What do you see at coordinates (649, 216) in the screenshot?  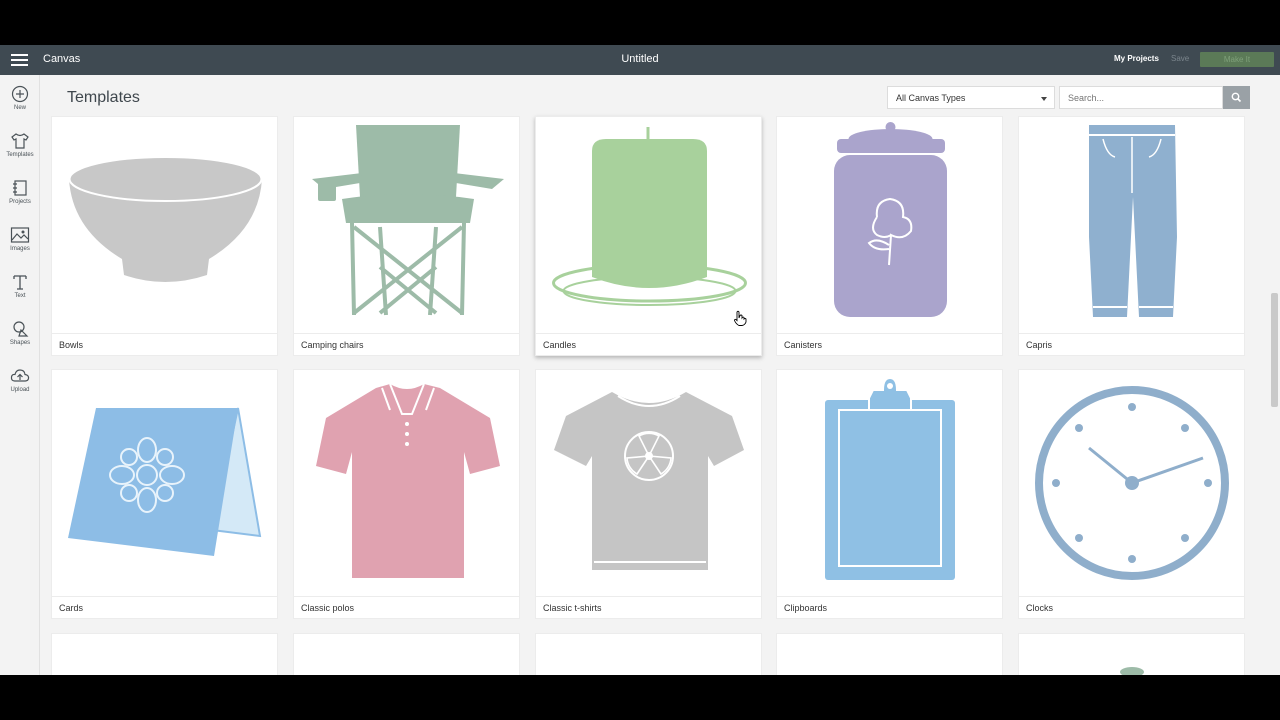 I see `candle-icon` at bounding box center [649, 216].